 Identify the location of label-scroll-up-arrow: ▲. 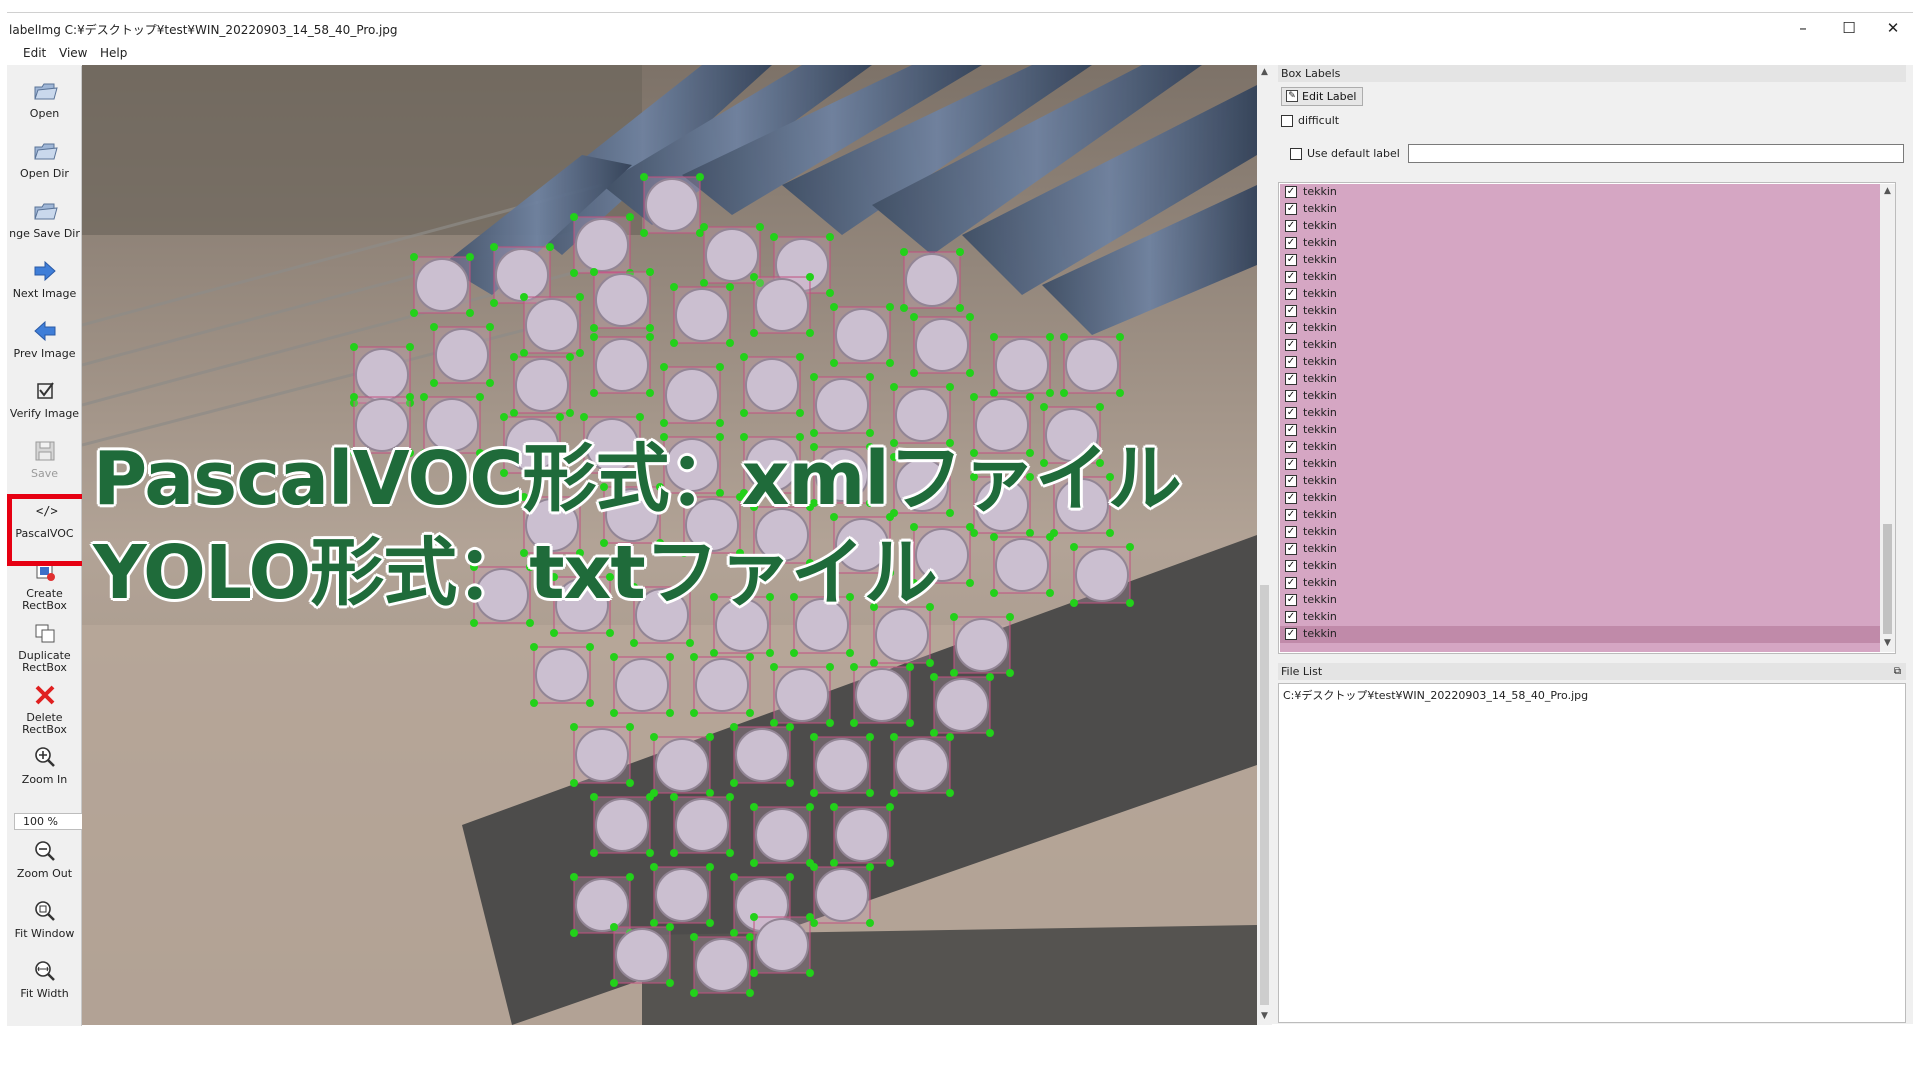
(1887, 191).